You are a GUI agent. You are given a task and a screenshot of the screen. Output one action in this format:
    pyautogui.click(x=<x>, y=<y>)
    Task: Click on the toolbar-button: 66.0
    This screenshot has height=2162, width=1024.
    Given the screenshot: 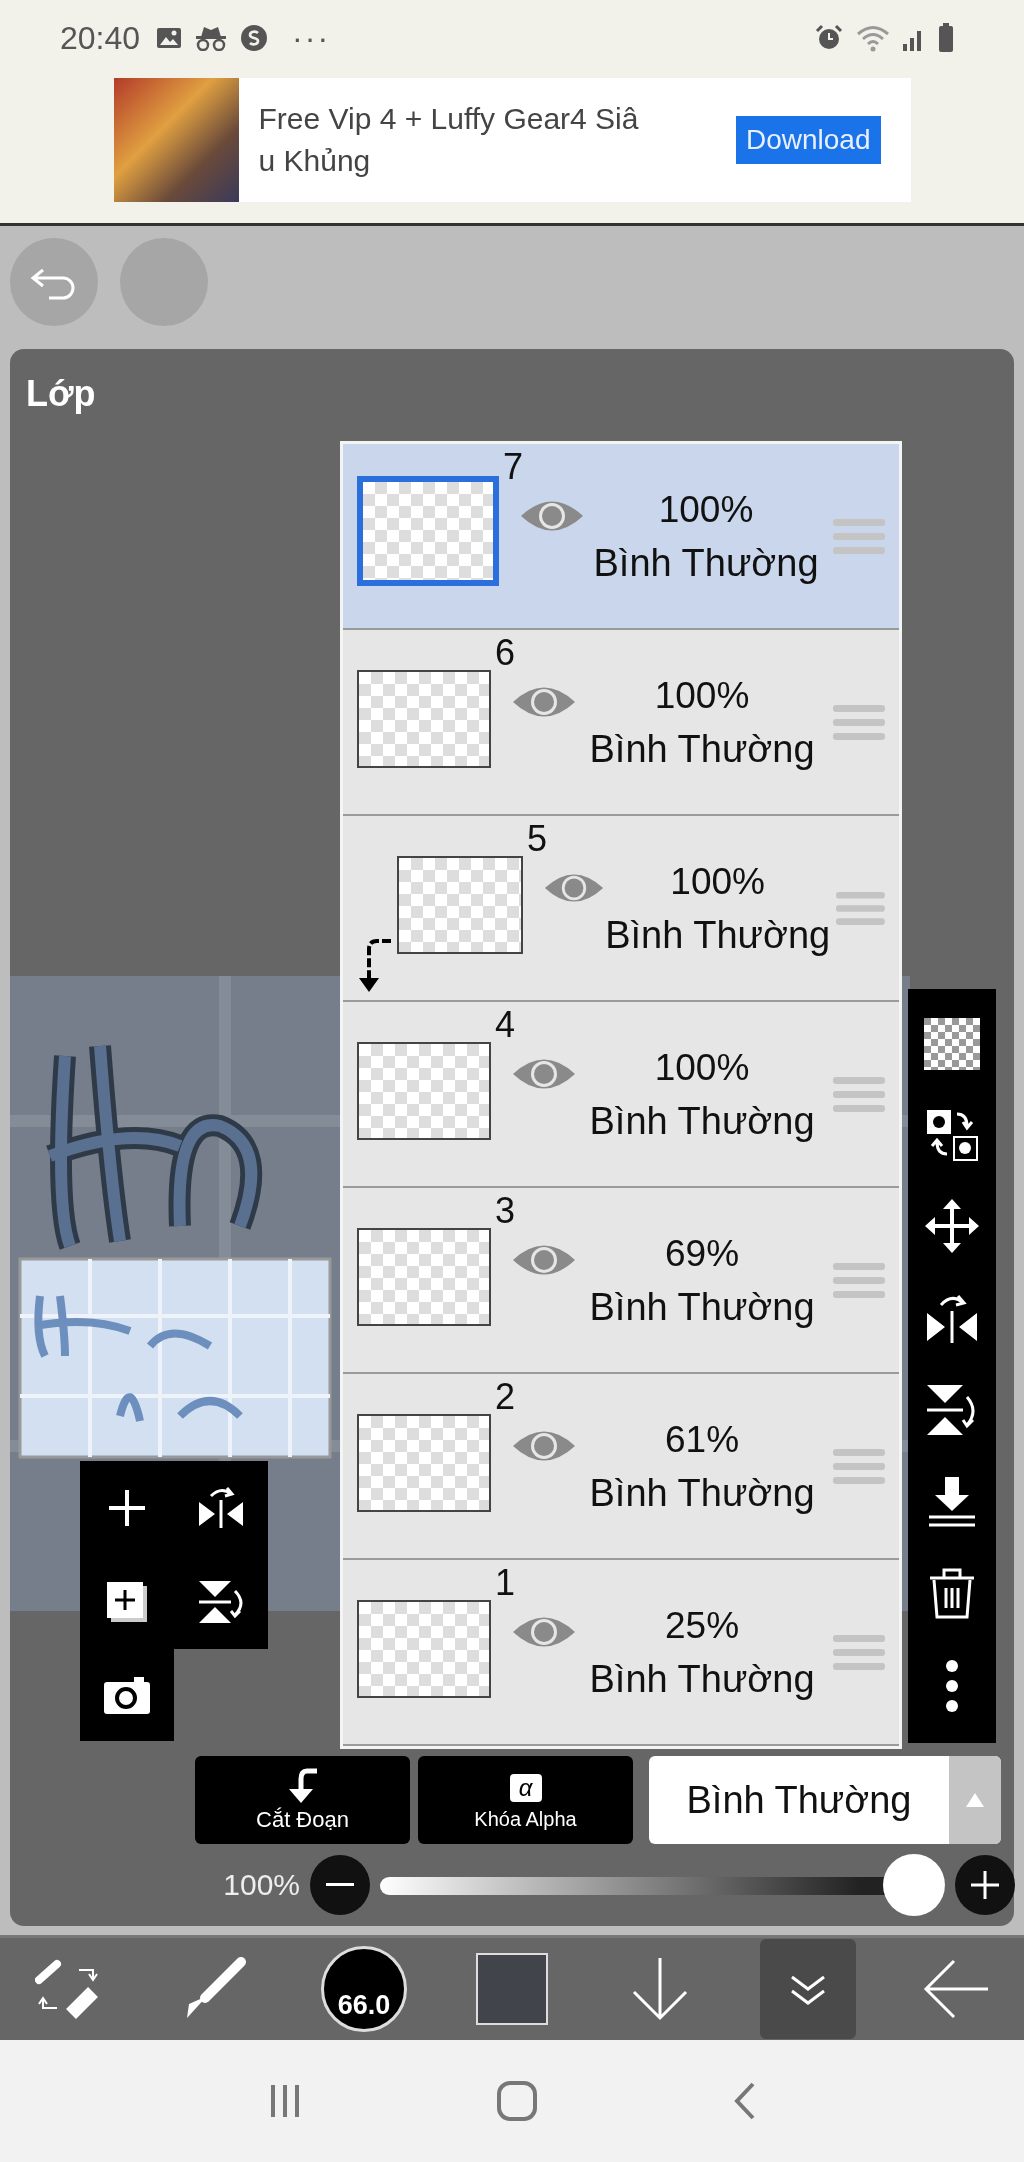 What is the action you would take?
    pyautogui.click(x=364, y=1989)
    